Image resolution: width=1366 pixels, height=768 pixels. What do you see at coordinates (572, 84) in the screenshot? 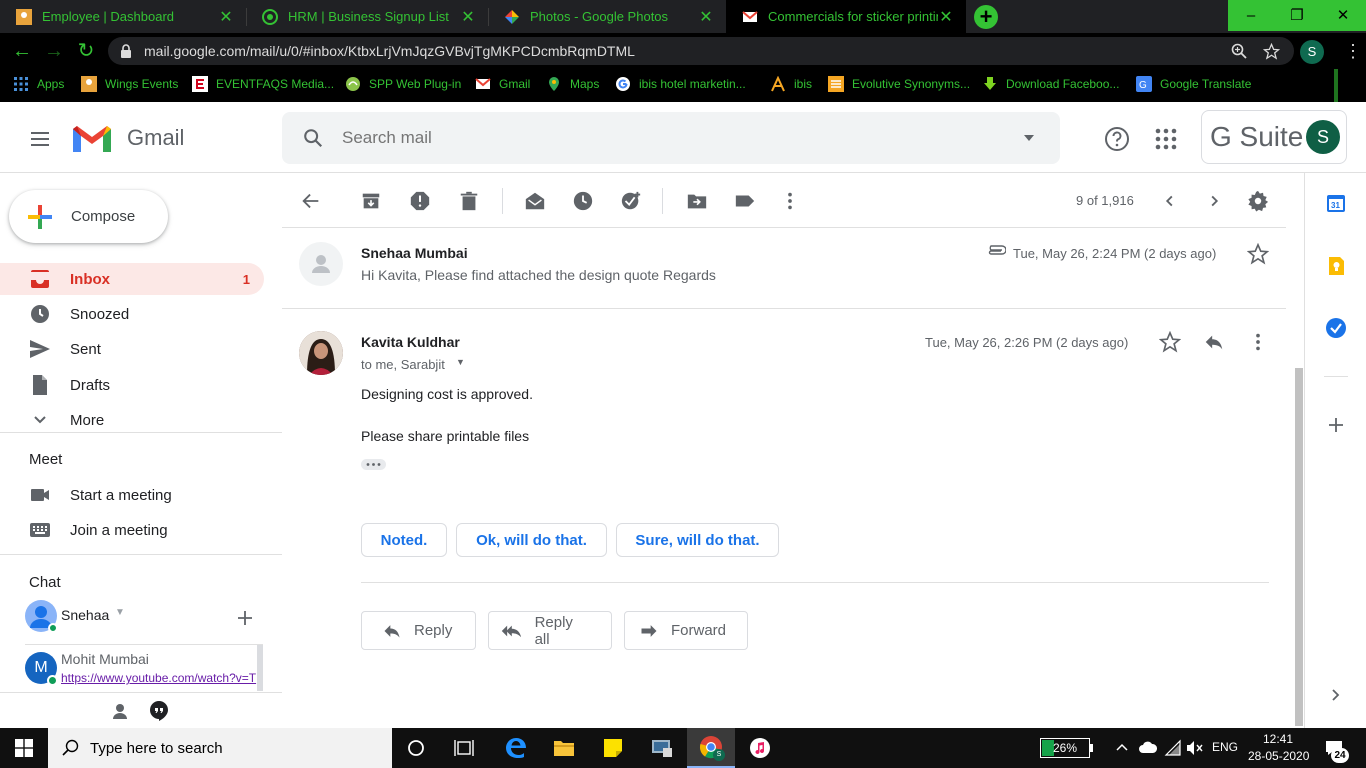
I see `bookmark-maps: Maps` at bounding box center [572, 84].